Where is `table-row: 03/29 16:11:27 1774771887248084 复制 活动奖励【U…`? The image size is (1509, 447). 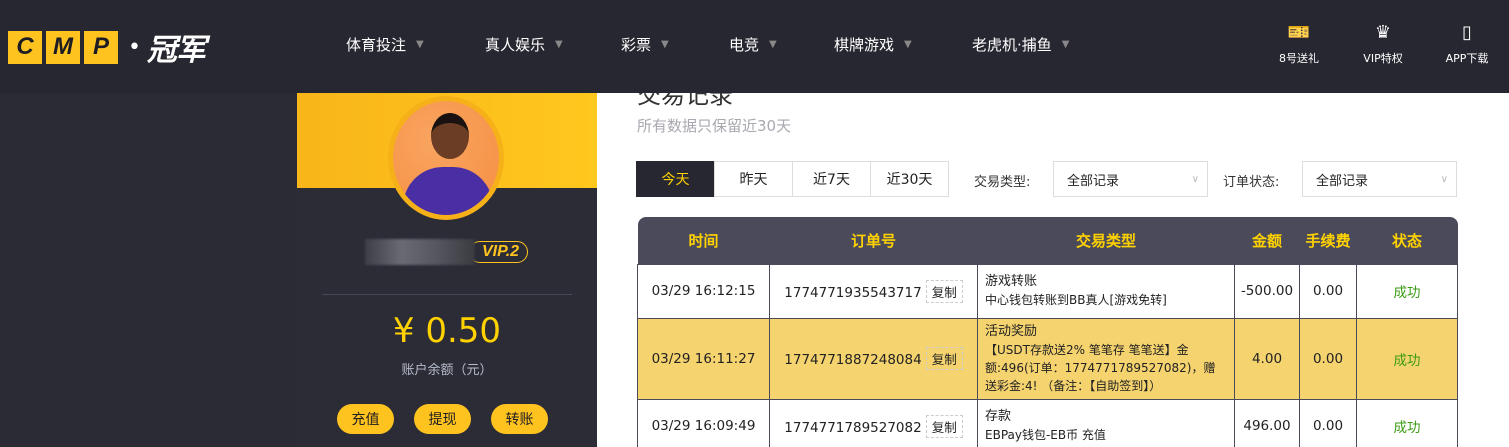
table-row: 03/29 16:11:27 1774771887248084 复制 活动奖励【U… is located at coordinates (1047, 358).